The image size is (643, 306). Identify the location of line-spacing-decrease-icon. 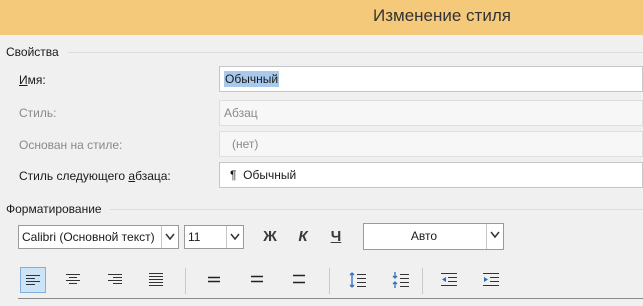
(400, 280).